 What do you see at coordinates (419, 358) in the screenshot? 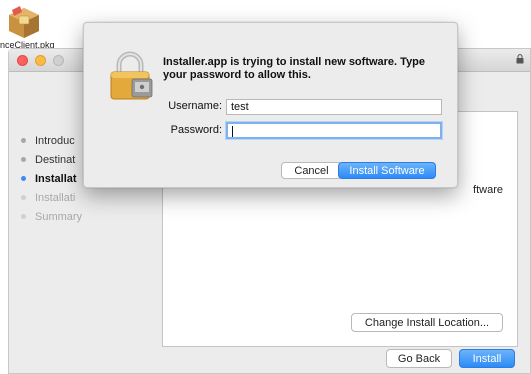
I see `go-back-button: Go Back` at bounding box center [419, 358].